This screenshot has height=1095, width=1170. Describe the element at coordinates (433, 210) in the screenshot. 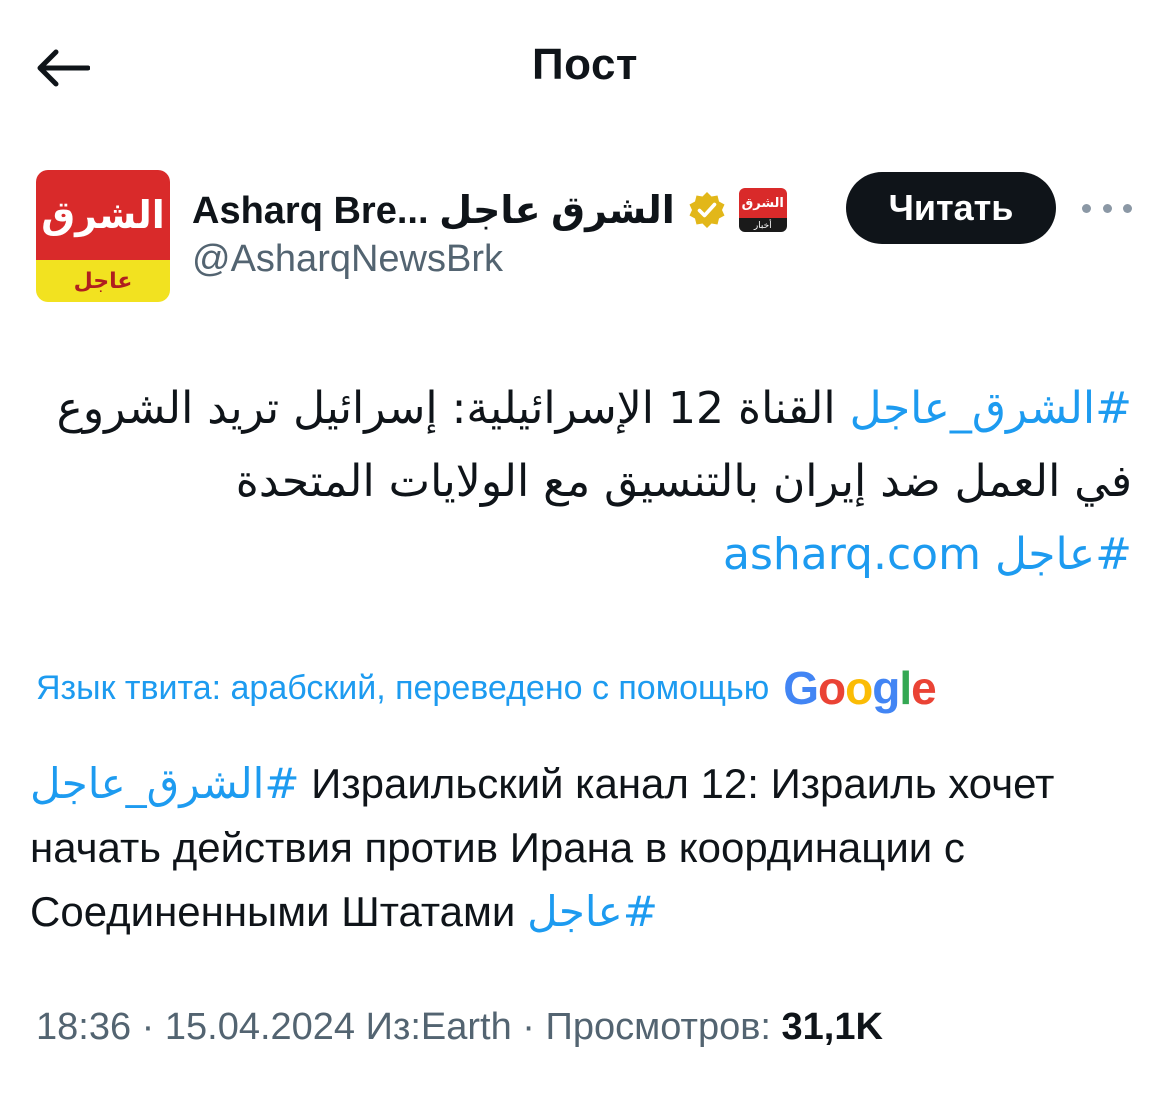

I see `display-name: Asharq Bre... الشرق عاجل` at that location.